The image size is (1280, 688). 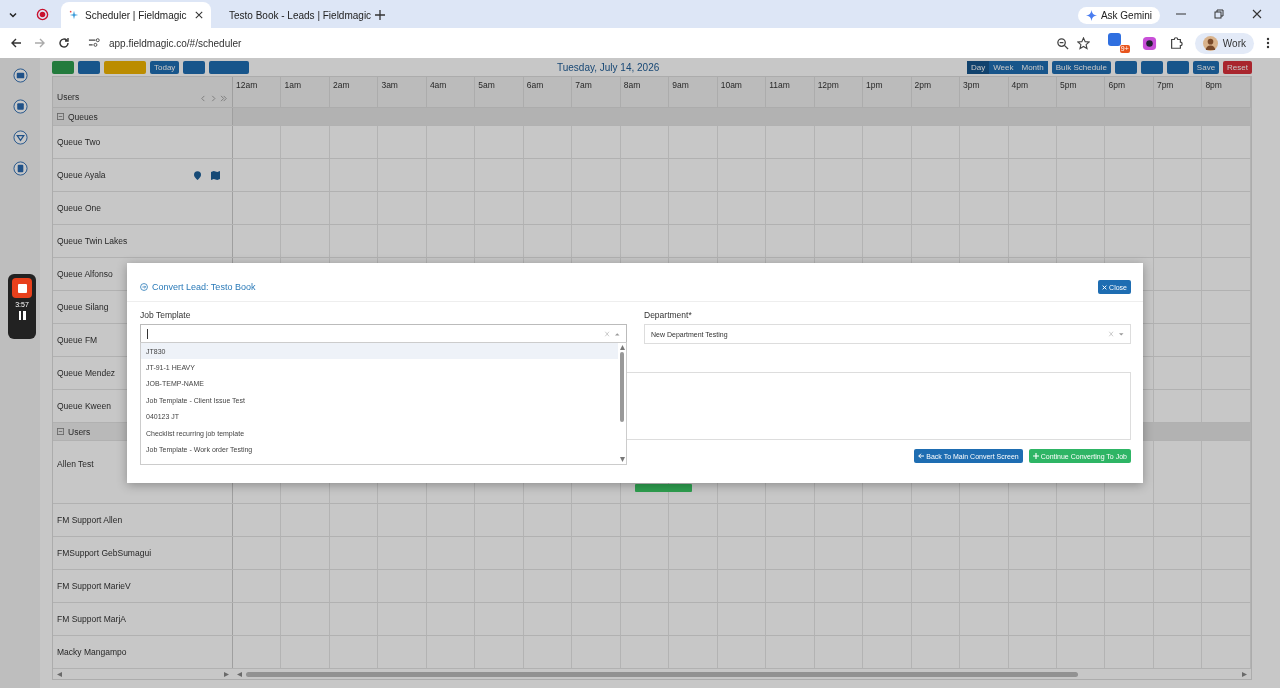 I want to click on site-settings-icon, so click(x=94, y=43).